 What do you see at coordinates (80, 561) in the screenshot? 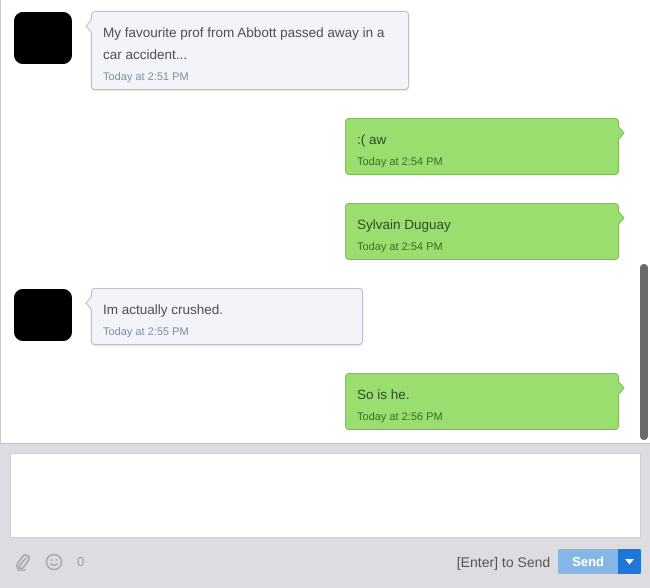
I see `character-count: 0` at bounding box center [80, 561].